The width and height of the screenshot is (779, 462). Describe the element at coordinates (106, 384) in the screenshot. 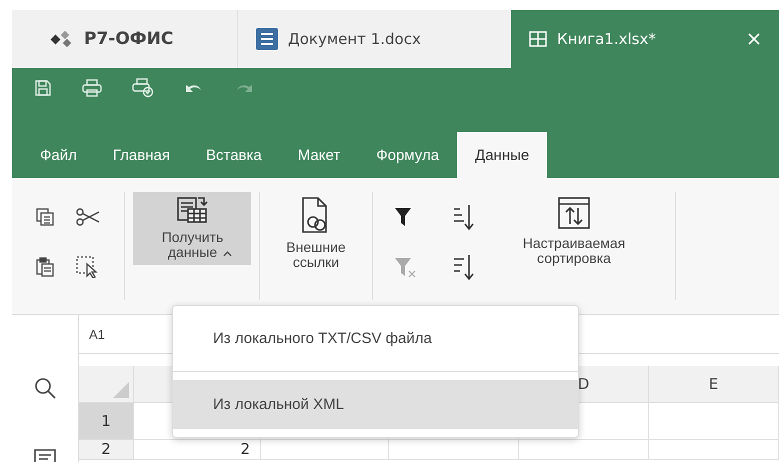

I see `corner-cell` at that location.